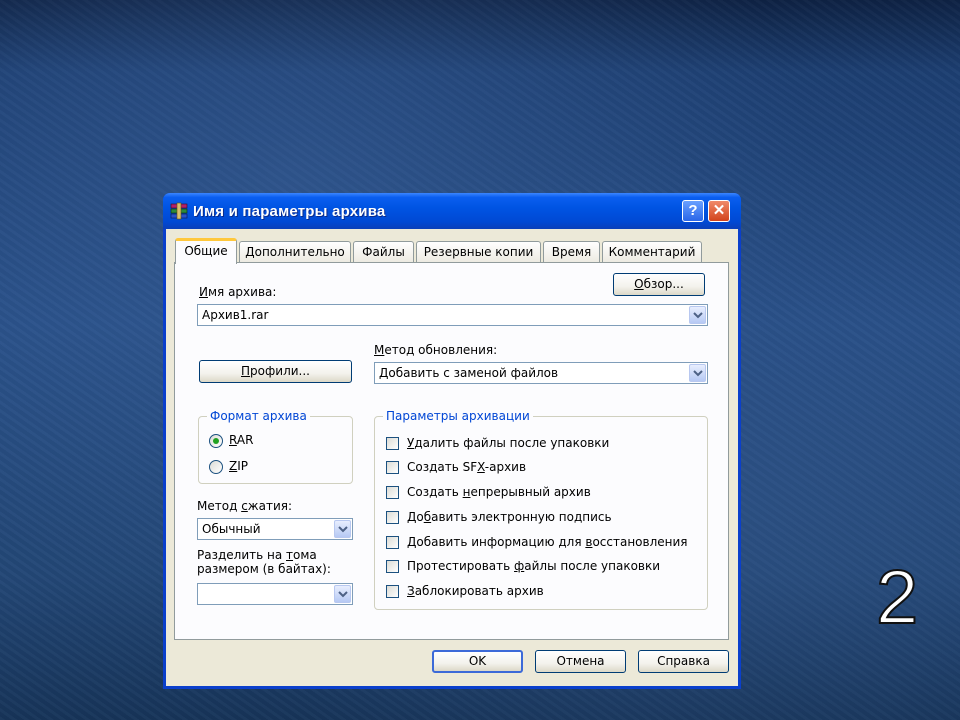 The image size is (960, 720). Describe the element at coordinates (241, 440) in the screenshot. I see `radio-rar-label: RAR` at that location.